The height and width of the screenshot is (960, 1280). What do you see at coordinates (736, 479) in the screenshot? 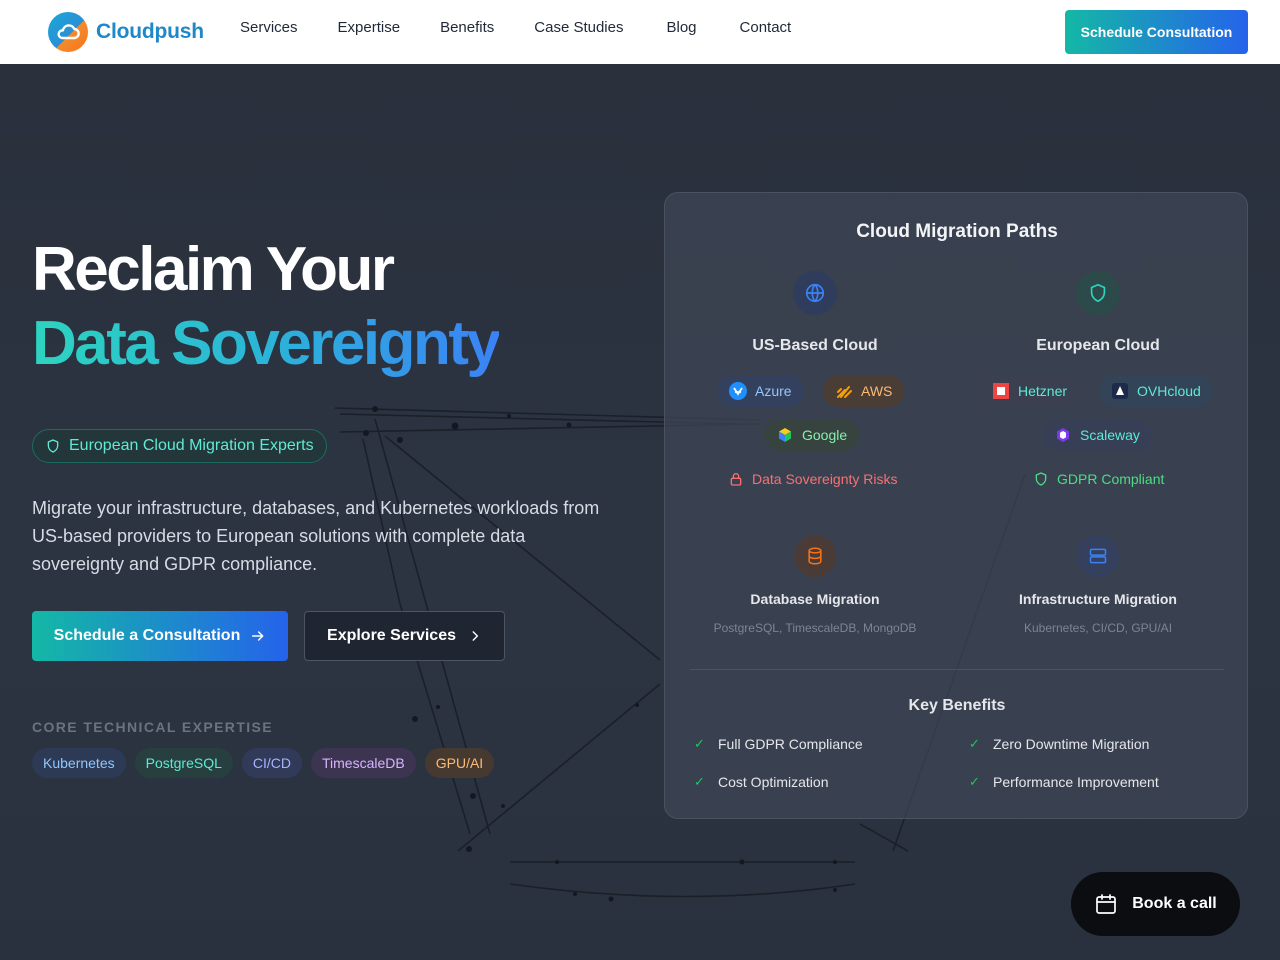
I see `lock-icon` at bounding box center [736, 479].